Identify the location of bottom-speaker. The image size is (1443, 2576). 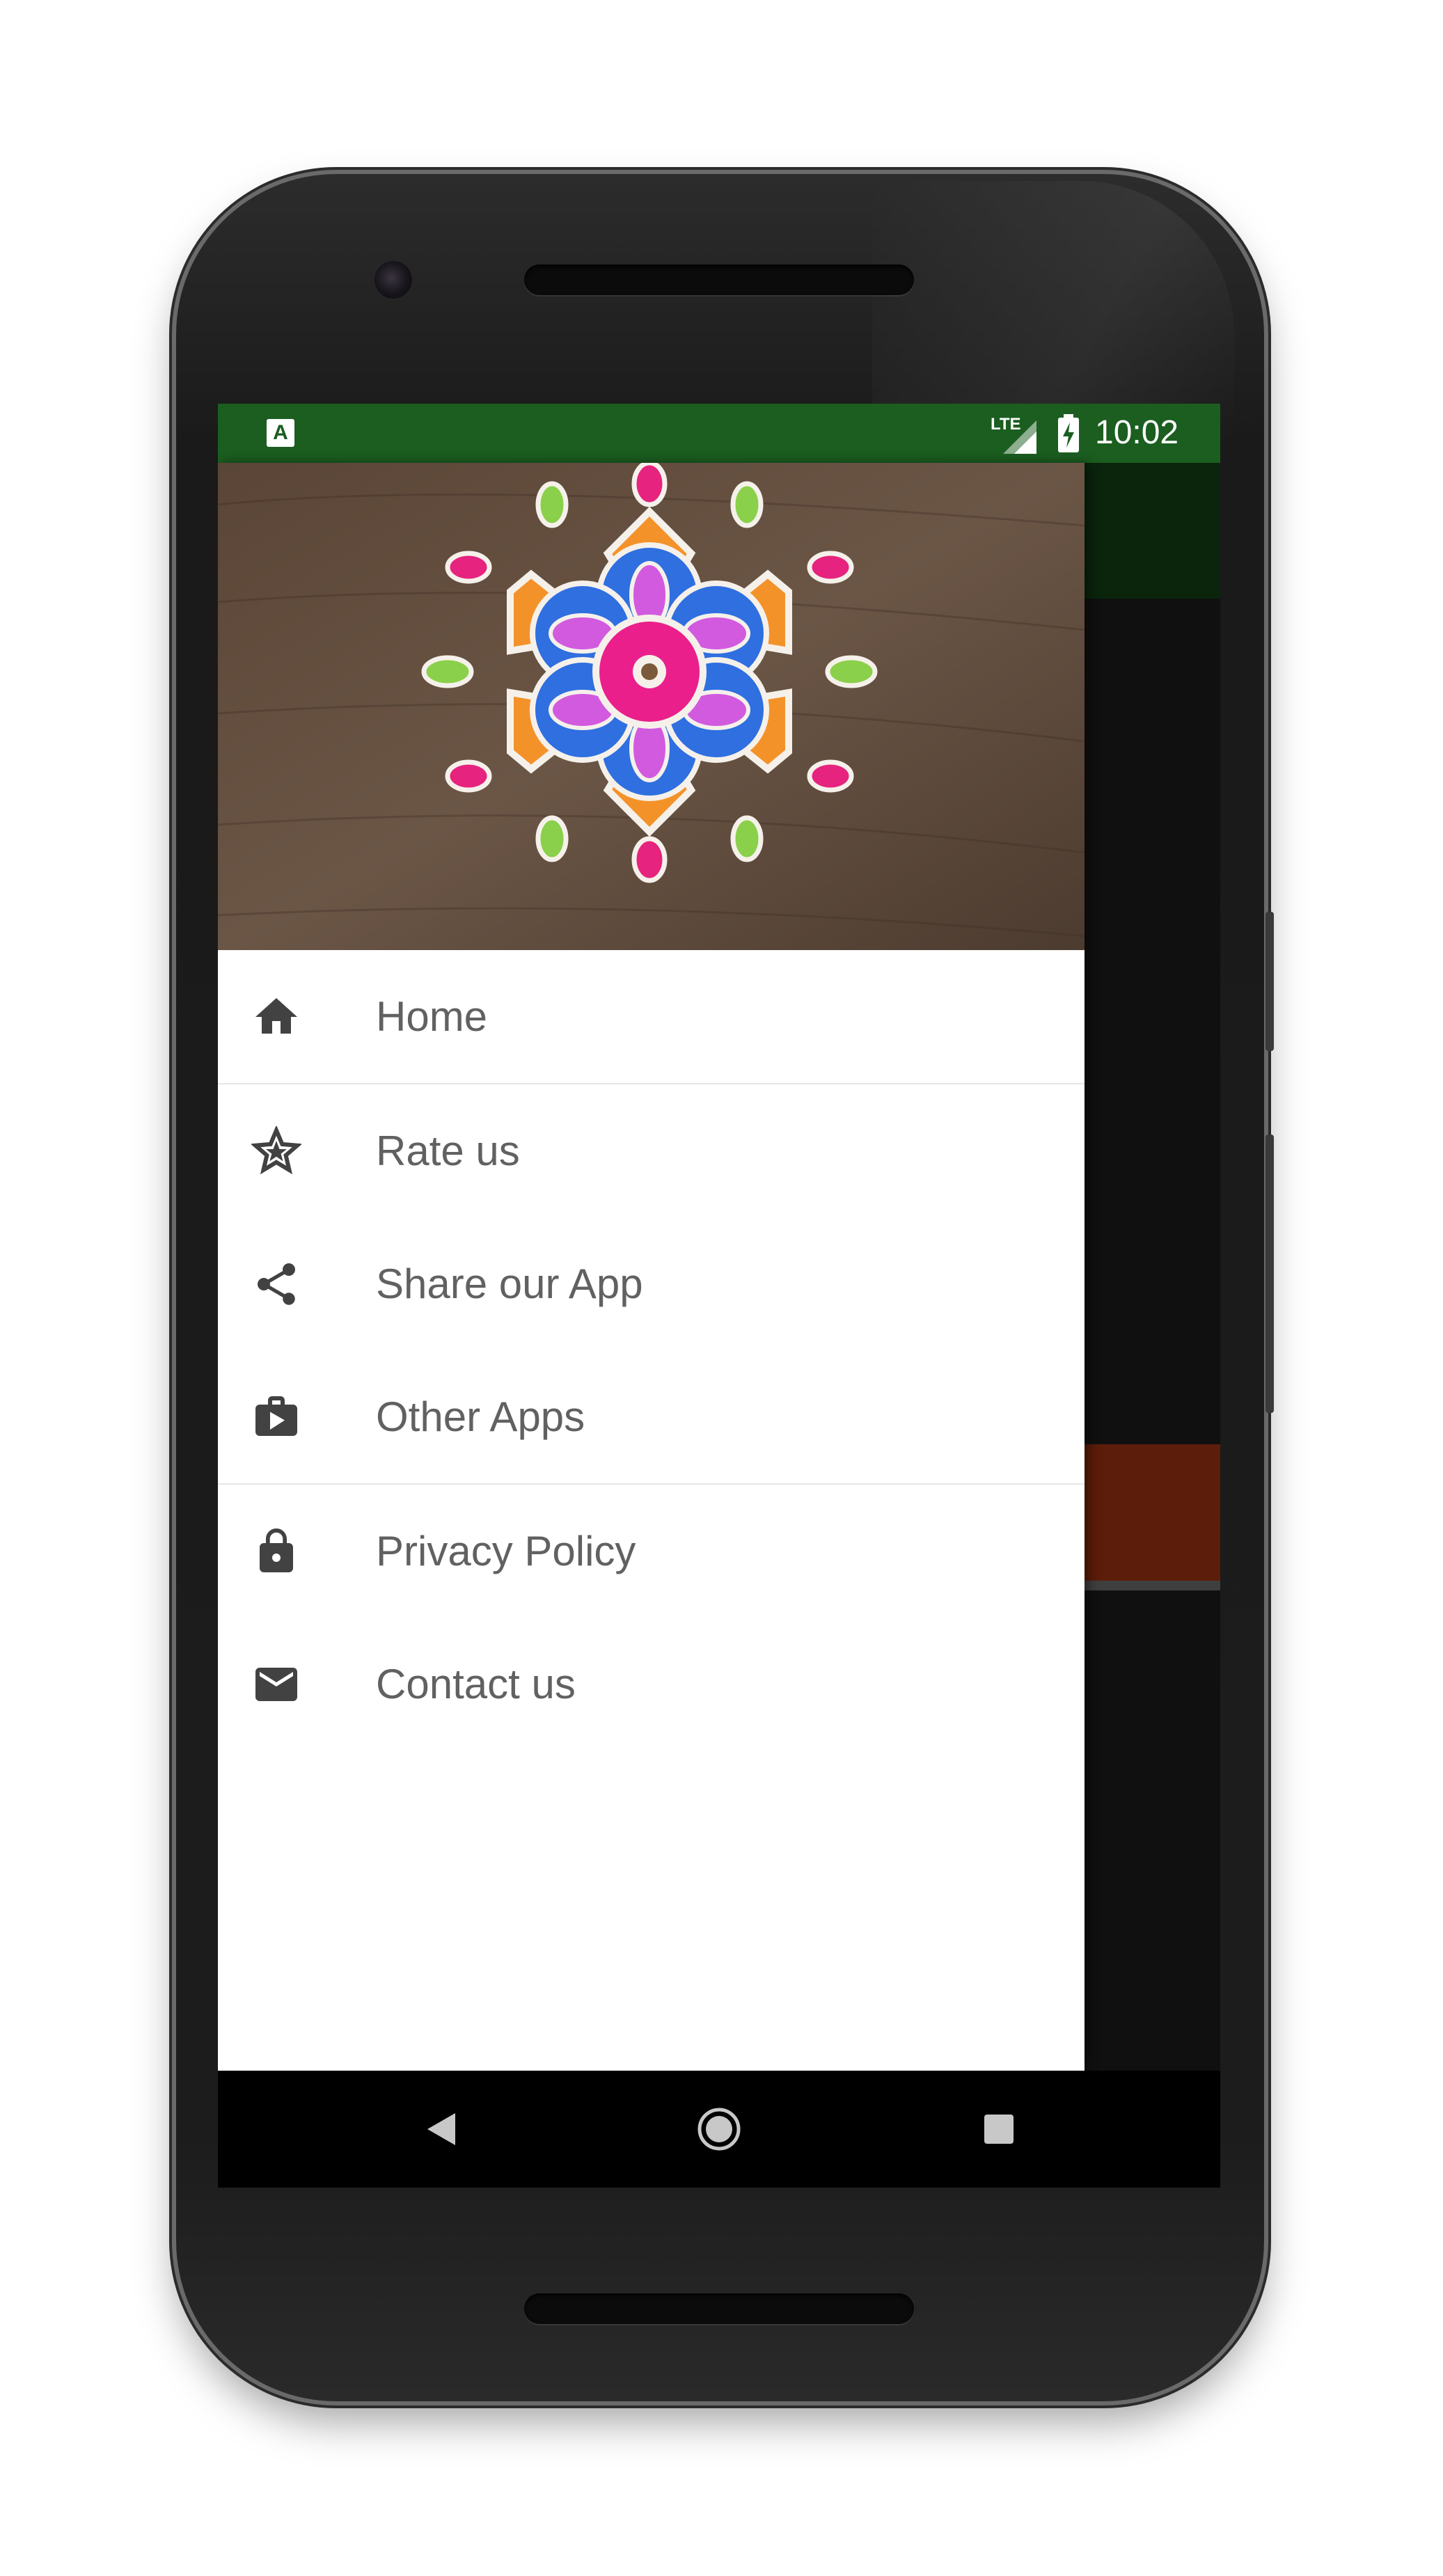
(719, 2308).